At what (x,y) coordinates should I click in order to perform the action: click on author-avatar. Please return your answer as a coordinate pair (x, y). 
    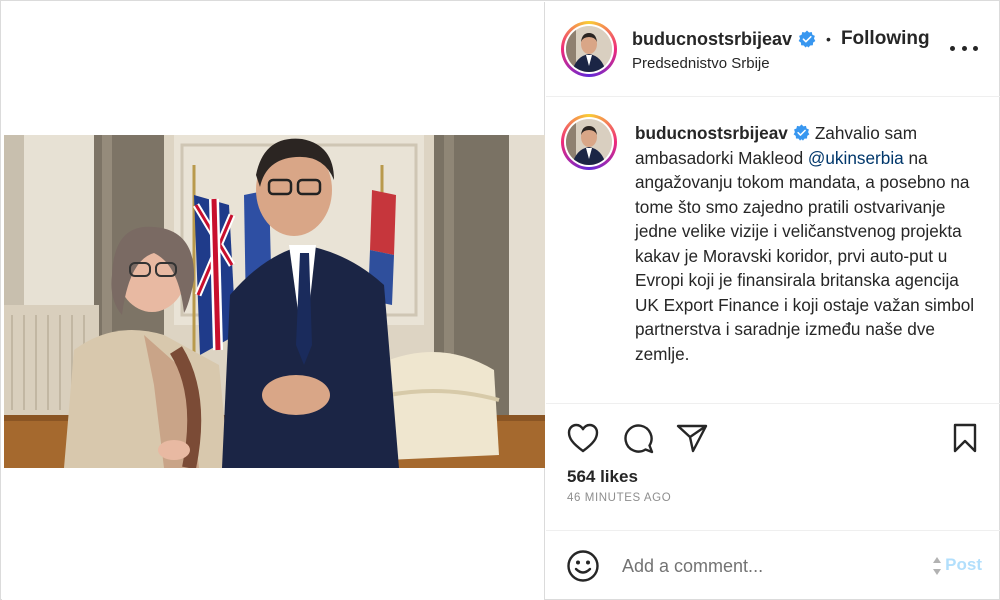
    Looking at the image, I should click on (589, 49).